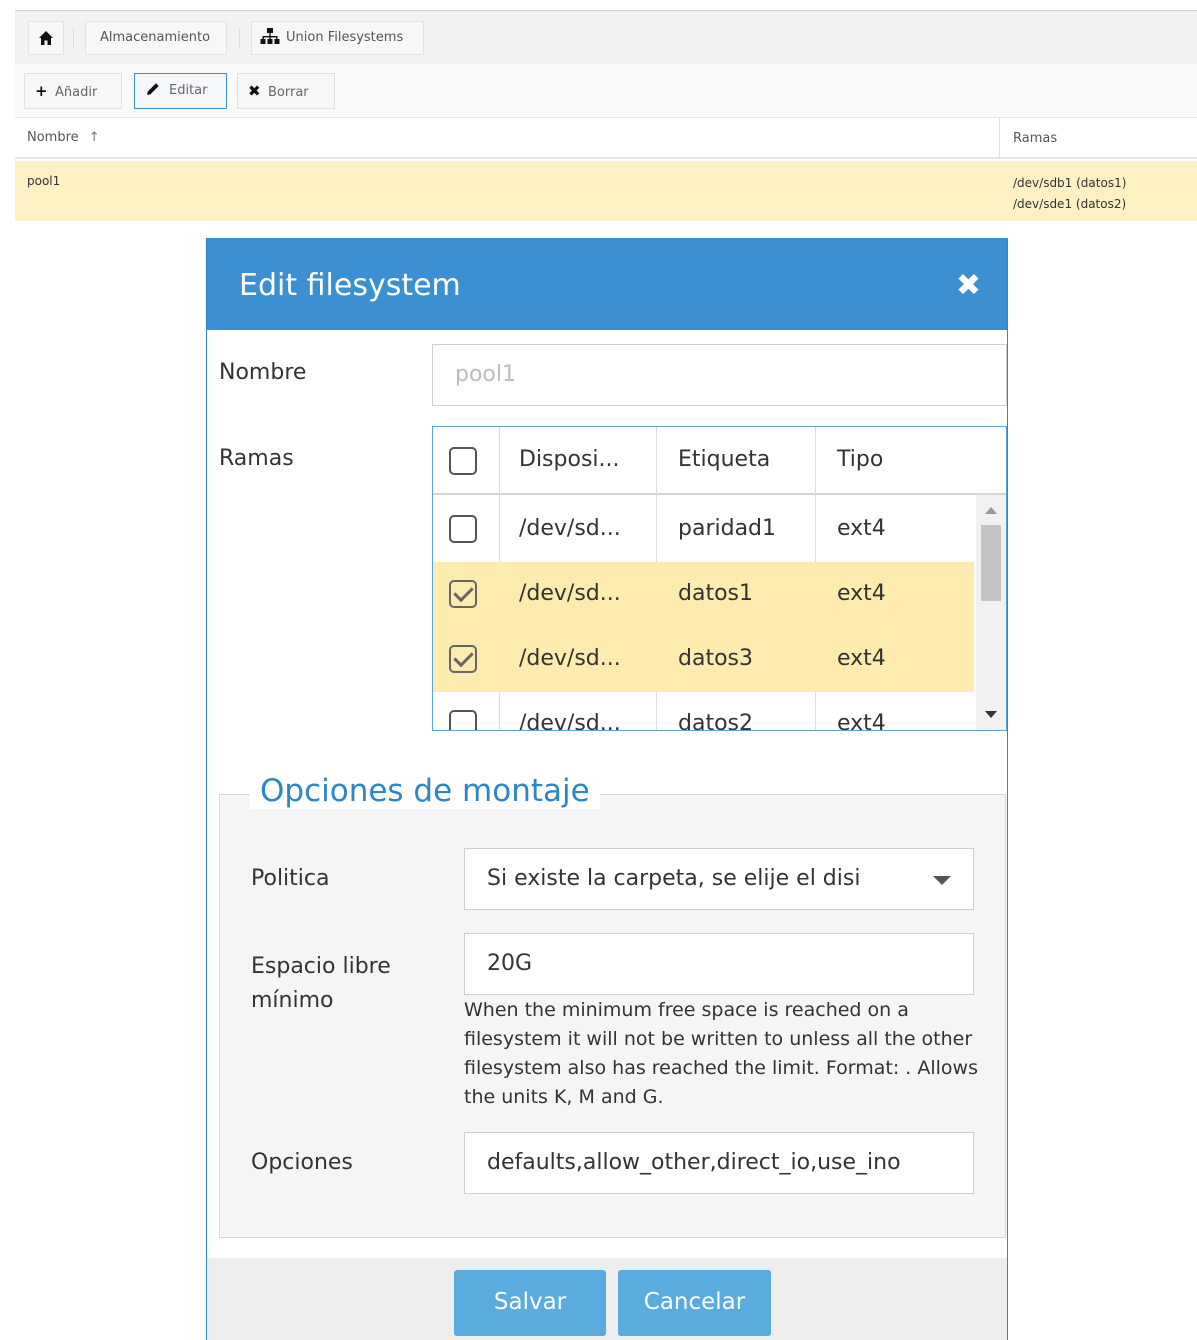 The height and width of the screenshot is (1340, 1197). I want to click on branch-row: /dev/sd... datos1 ext4, so click(703, 594).